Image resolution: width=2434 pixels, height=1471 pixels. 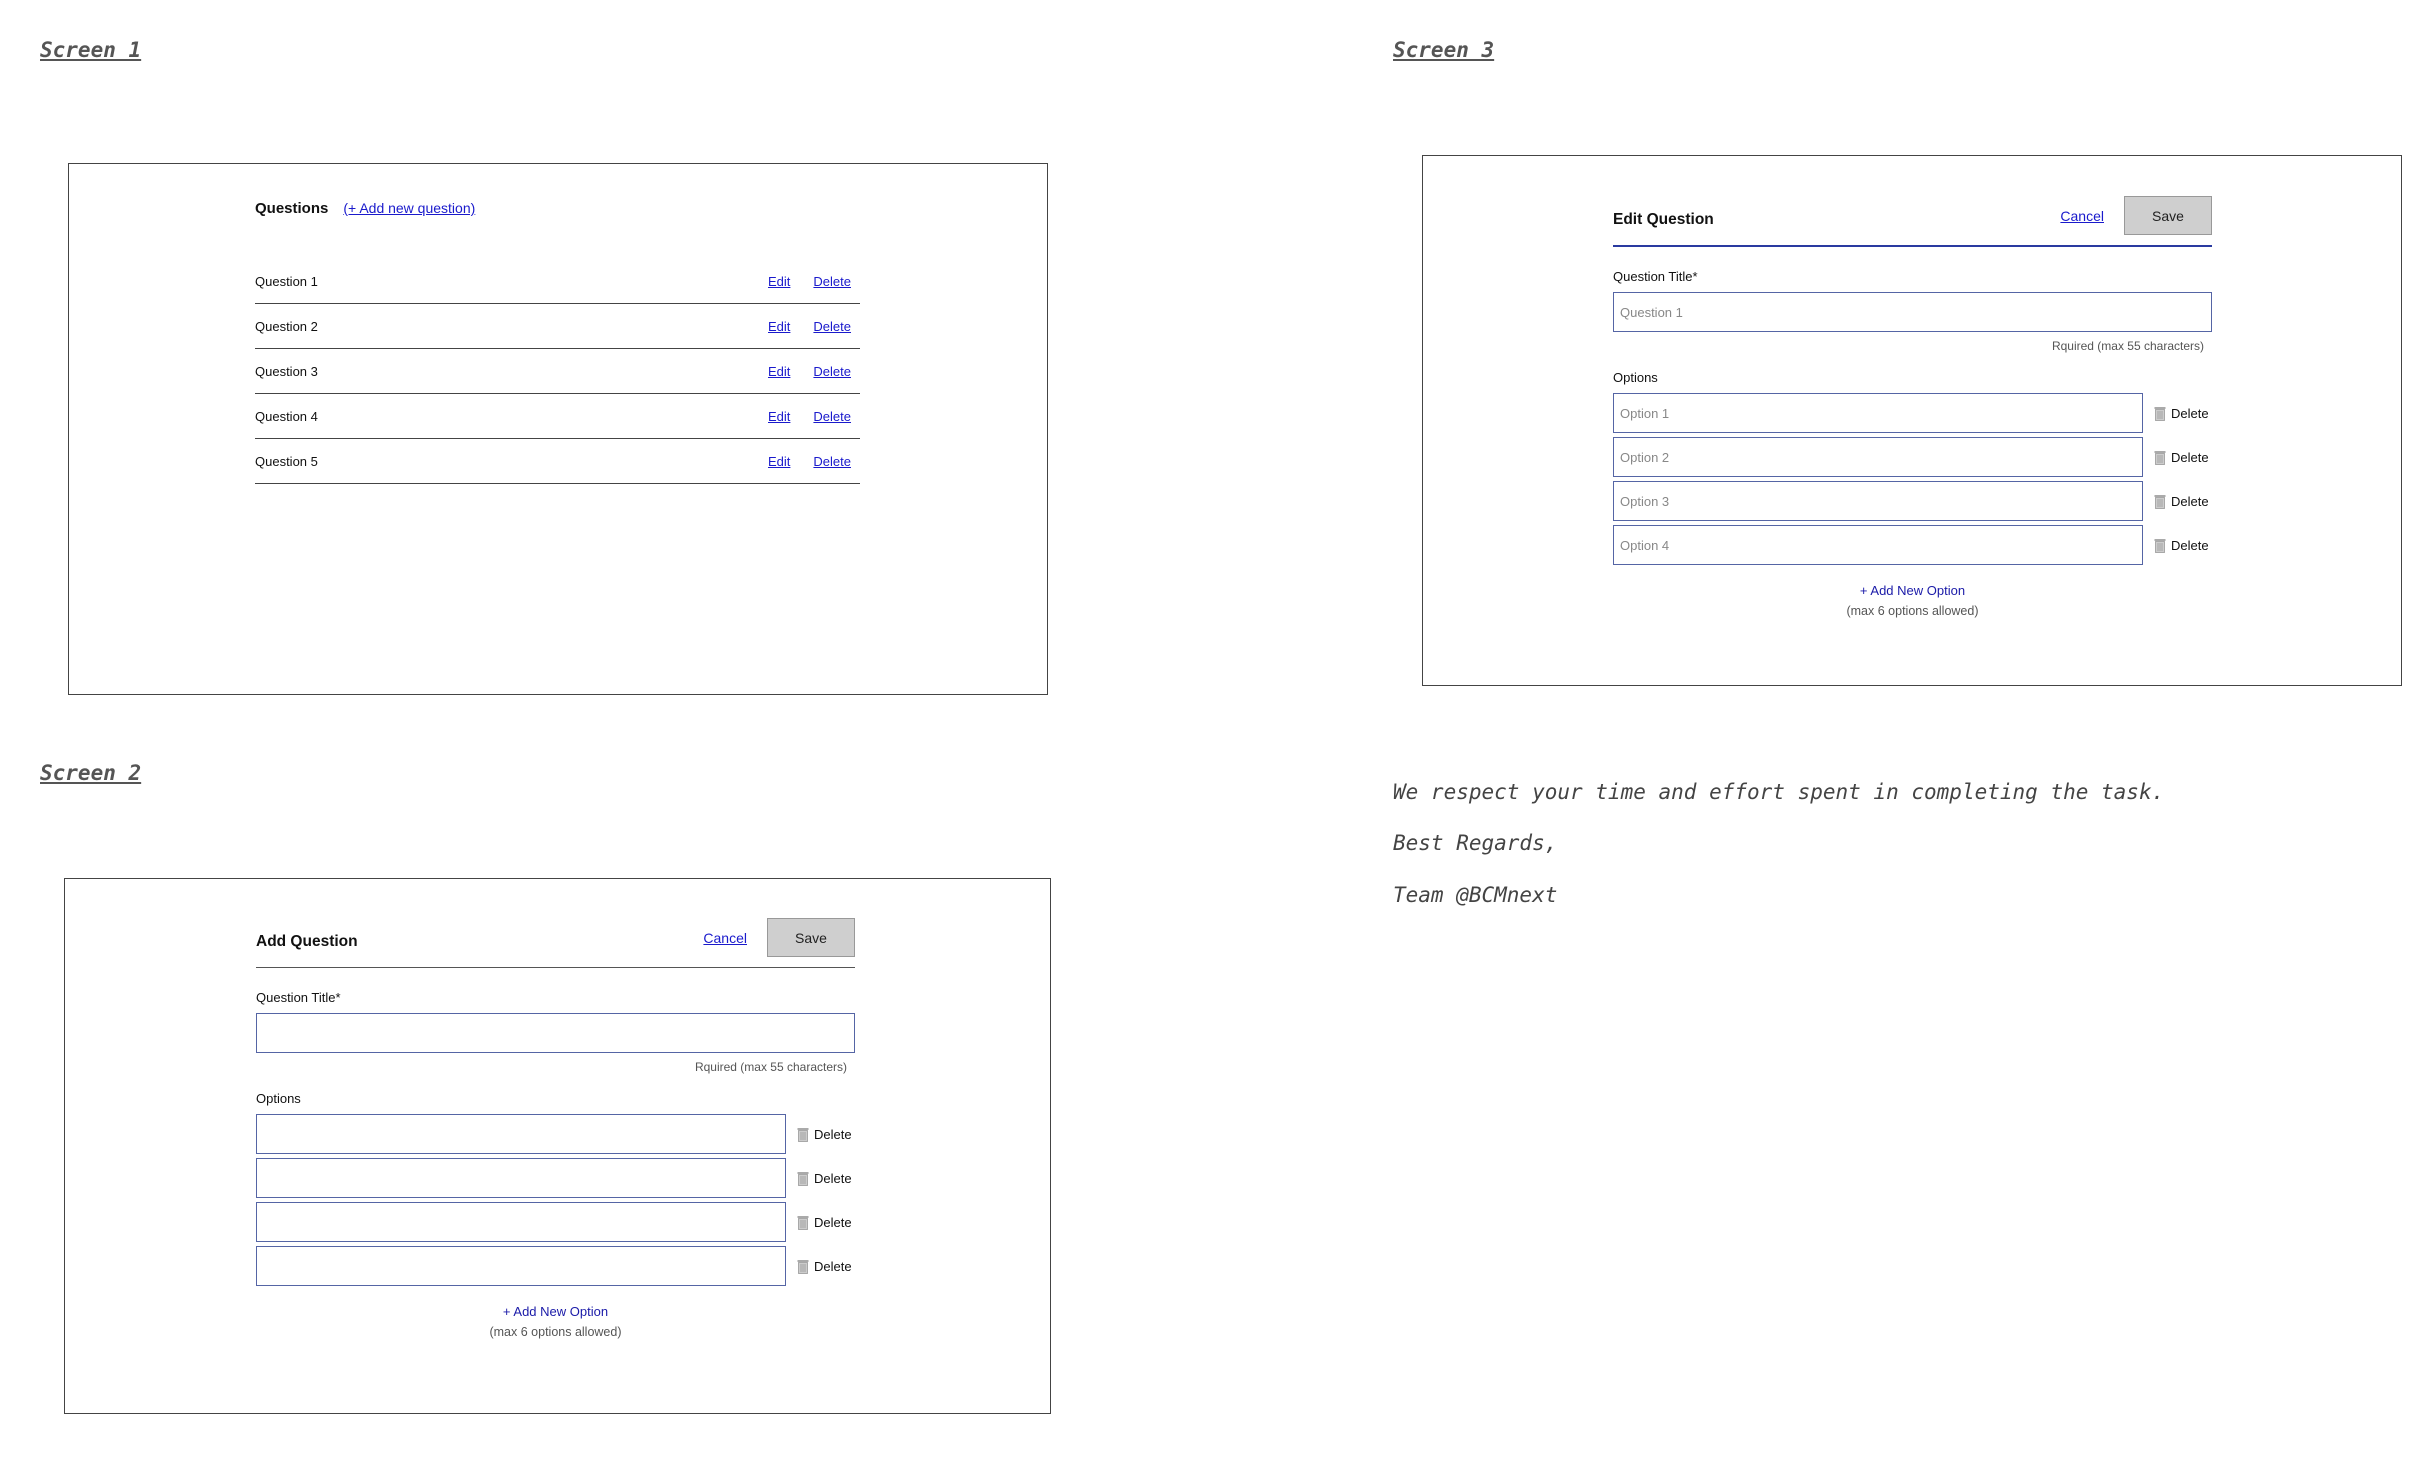 What do you see at coordinates (286, 416) in the screenshot?
I see `question-name: Question 4` at bounding box center [286, 416].